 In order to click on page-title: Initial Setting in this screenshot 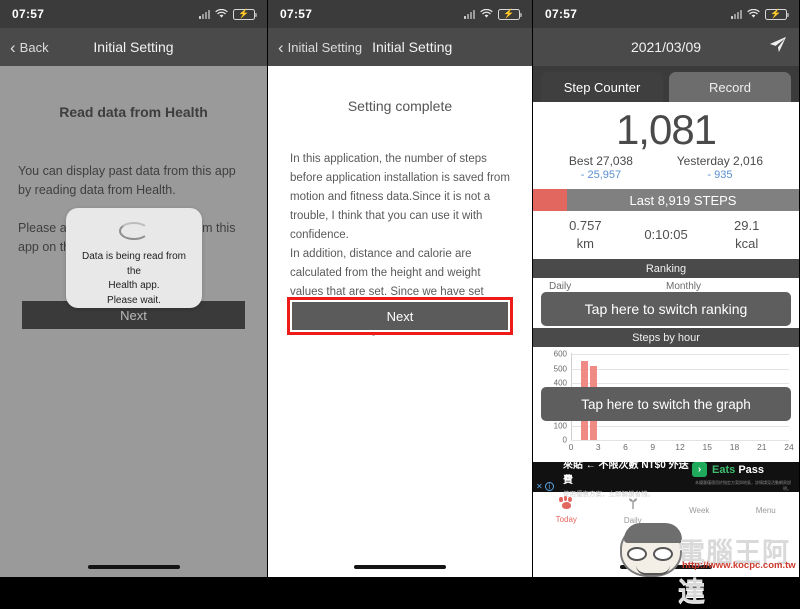, I will do `click(412, 47)`.